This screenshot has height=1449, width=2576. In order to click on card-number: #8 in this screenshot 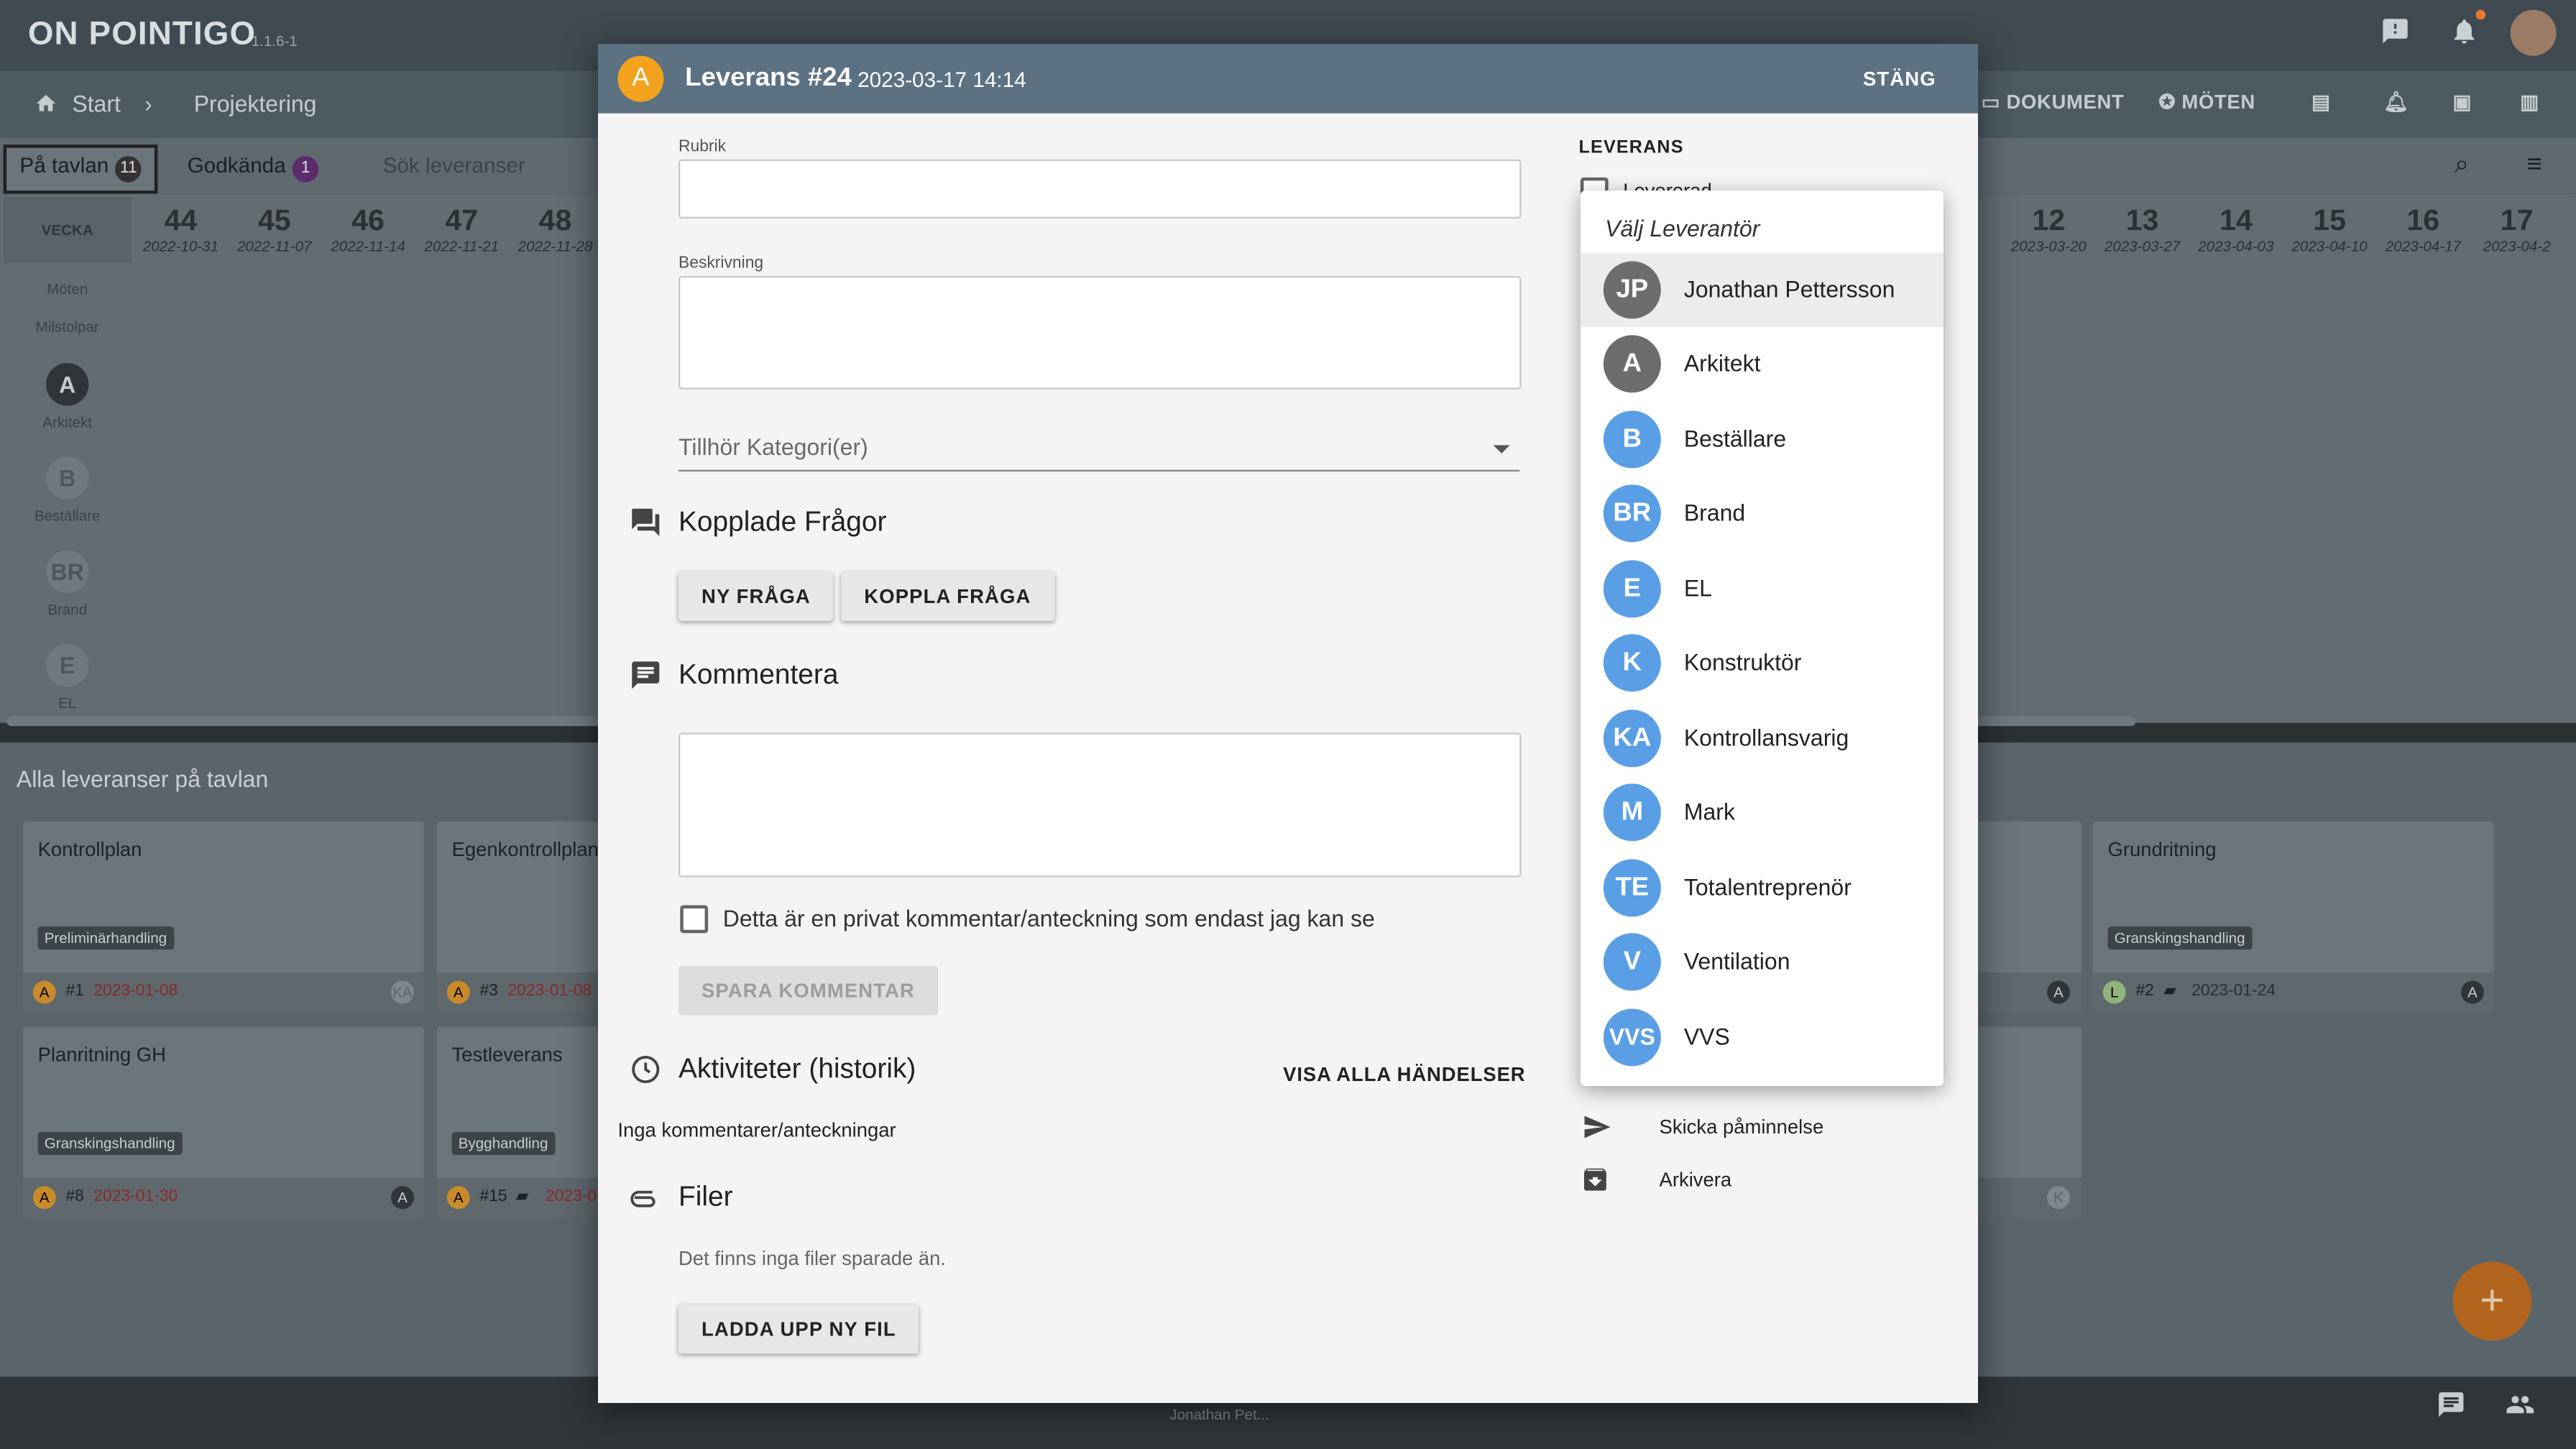, I will do `click(74, 1196)`.